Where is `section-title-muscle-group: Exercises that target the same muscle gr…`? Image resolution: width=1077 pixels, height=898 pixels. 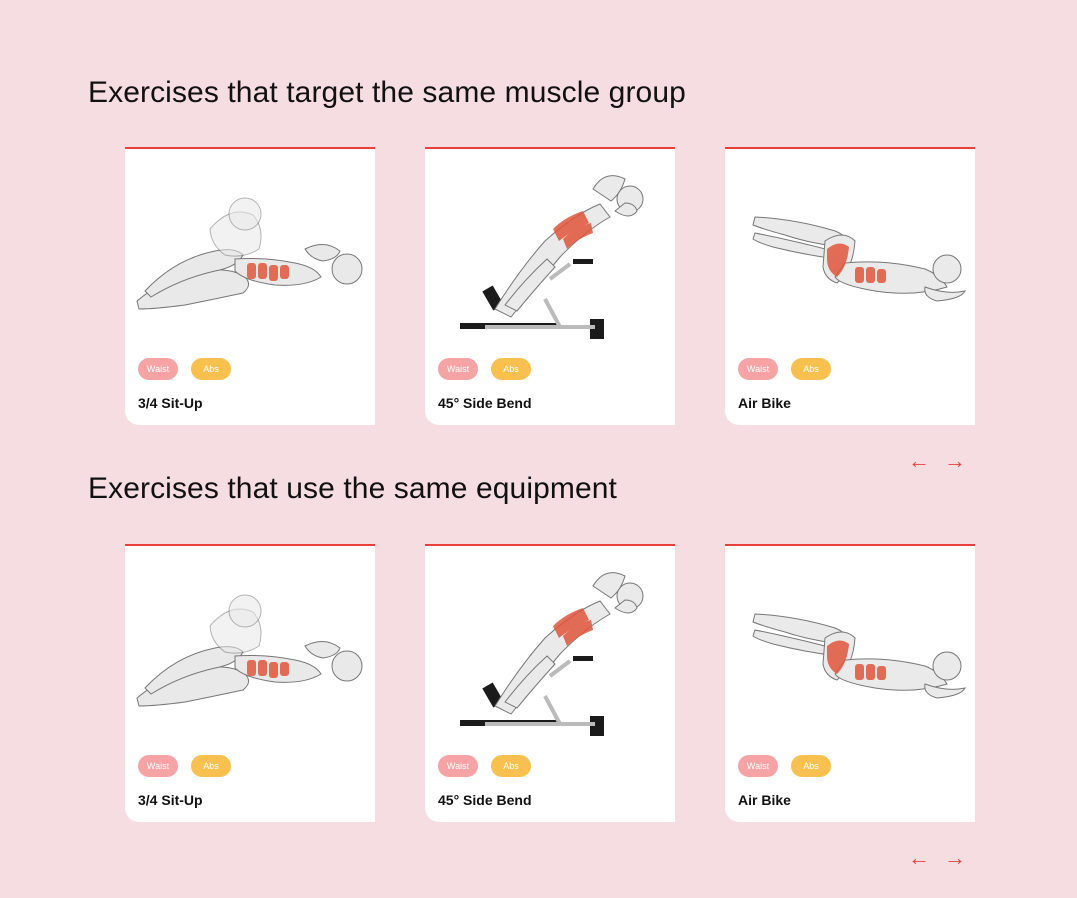 section-title-muscle-group: Exercises that target the same muscle gr… is located at coordinates (387, 92).